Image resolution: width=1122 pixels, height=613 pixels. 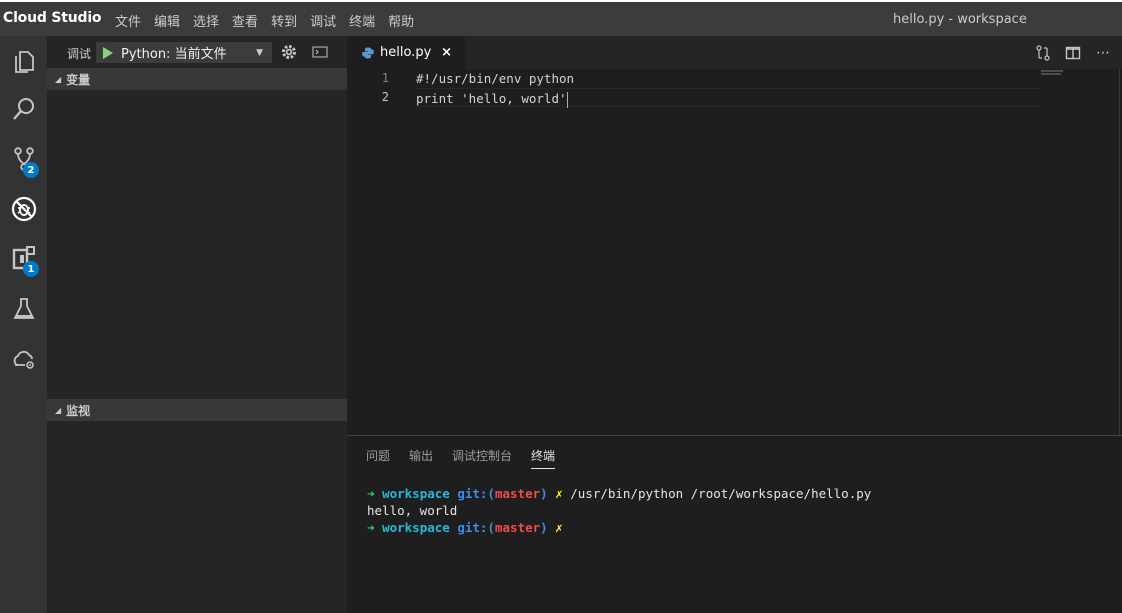 What do you see at coordinates (742, 527) in the screenshot?
I see `terminal-line: ➜ workspace git:(master) ✗` at bounding box center [742, 527].